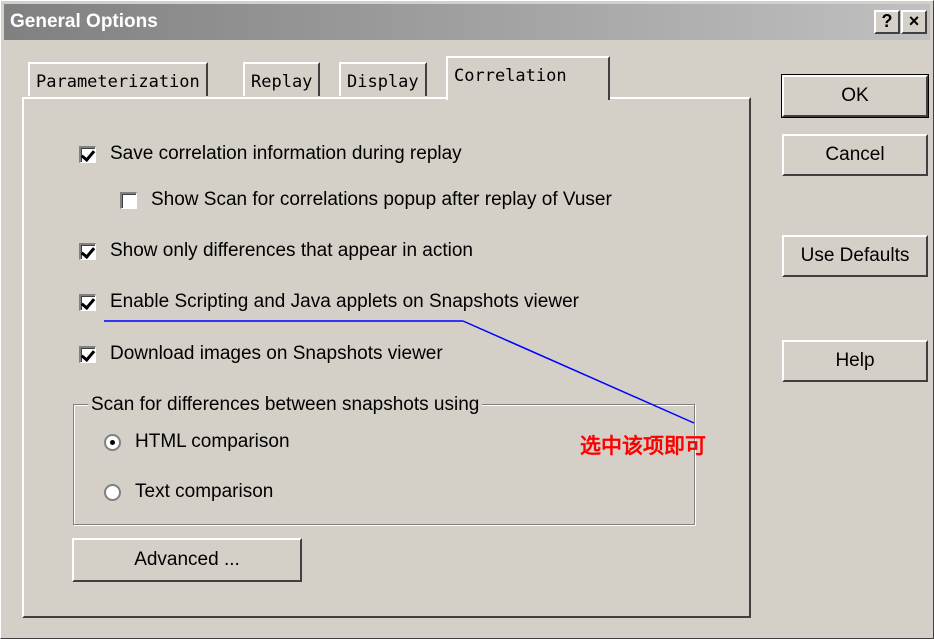 This screenshot has height=639, width=934. Describe the element at coordinates (212, 441) in the screenshot. I see `html-comparison-label: HTML comparison` at that location.